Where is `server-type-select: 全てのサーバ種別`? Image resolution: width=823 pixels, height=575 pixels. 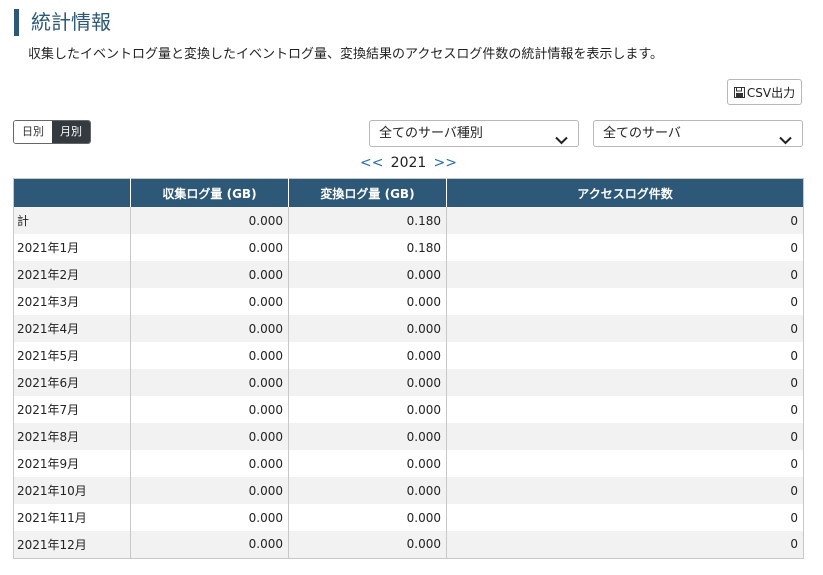
server-type-select: 全てのサーバ種別 is located at coordinates (474, 133).